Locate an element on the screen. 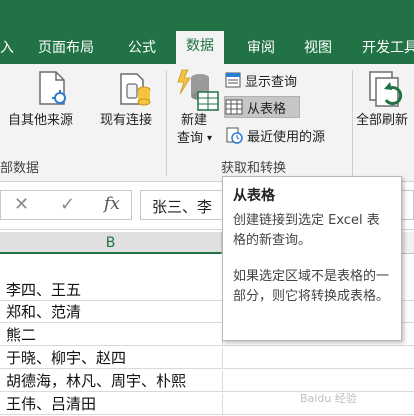  from-table-button: 从表格 is located at coordinates (262, 107).